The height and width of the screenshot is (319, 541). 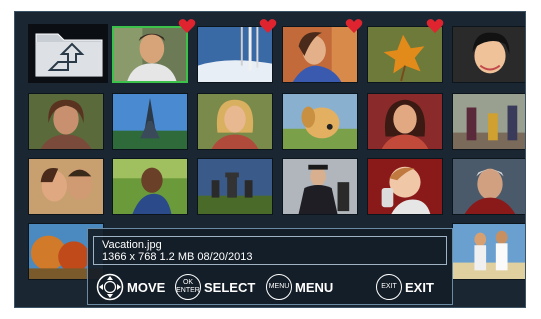 I want to click on photo-tile-boy-field, so click(x=150, y=186).